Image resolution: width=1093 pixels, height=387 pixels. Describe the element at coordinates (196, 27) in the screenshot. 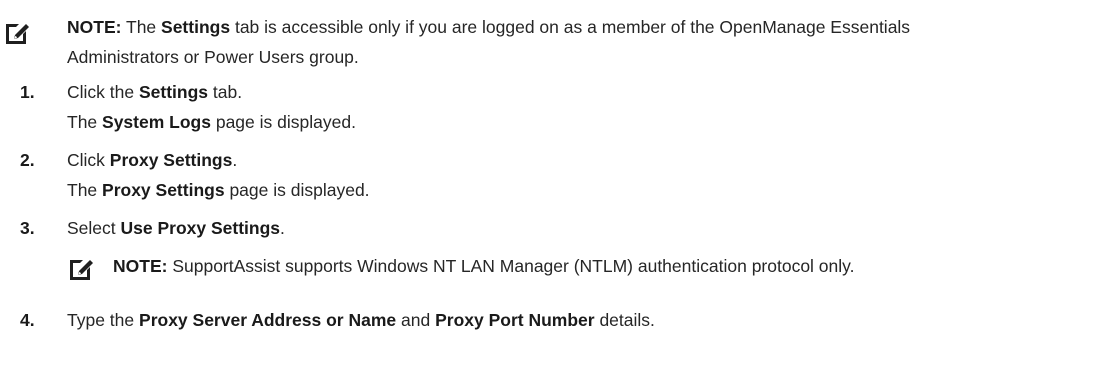

I see `settings-tab-ref: Settings` at that location.